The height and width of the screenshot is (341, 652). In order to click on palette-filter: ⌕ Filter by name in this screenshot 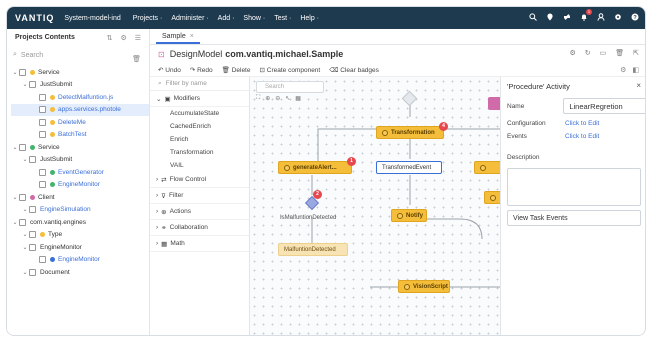, I will do `click(199, 84)`.